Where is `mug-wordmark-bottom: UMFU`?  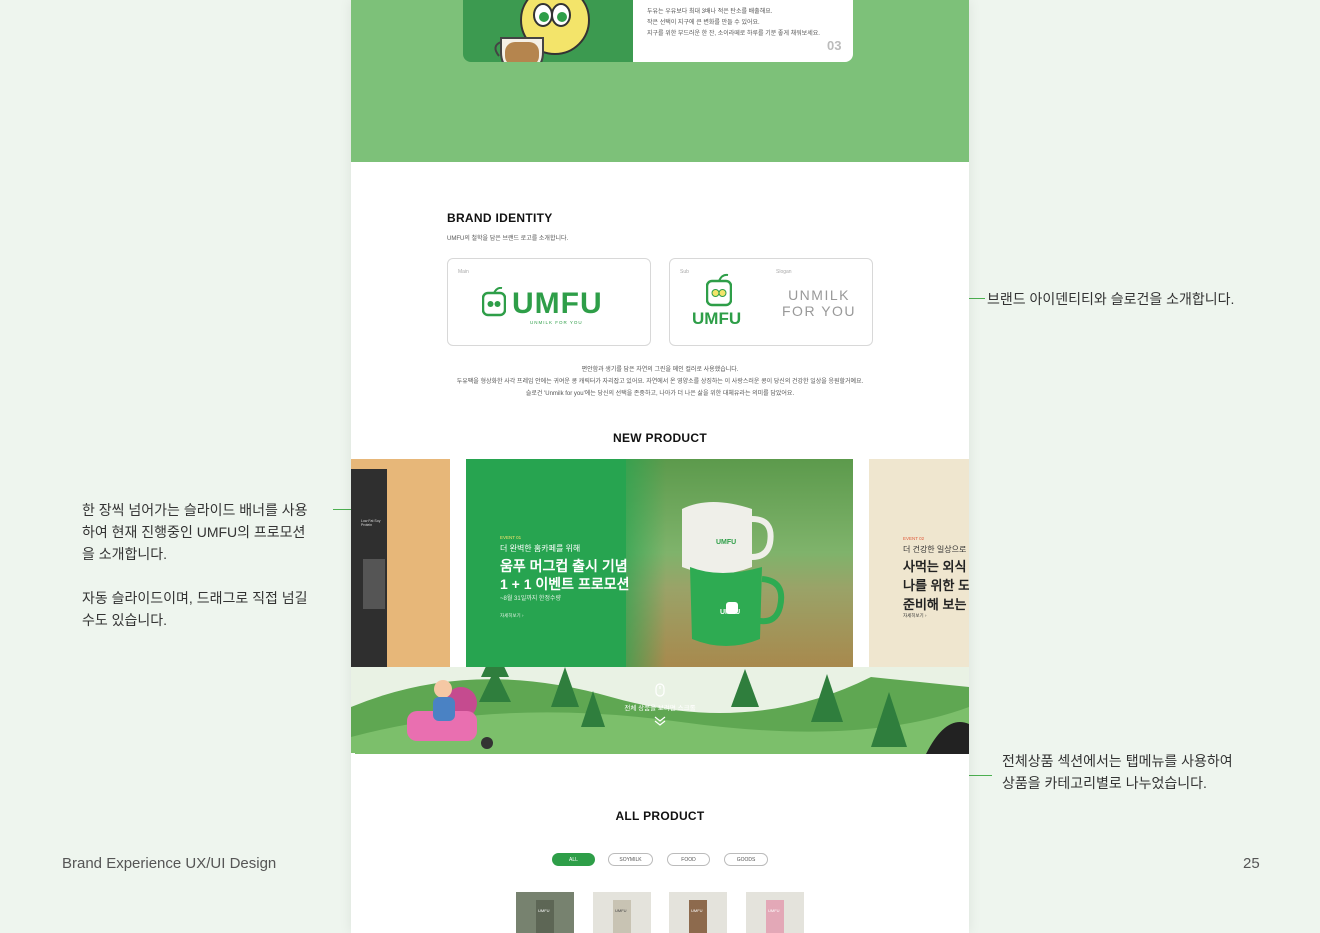
mug-wordmark-bottom: UMFU is located at coordinates (730, 612).